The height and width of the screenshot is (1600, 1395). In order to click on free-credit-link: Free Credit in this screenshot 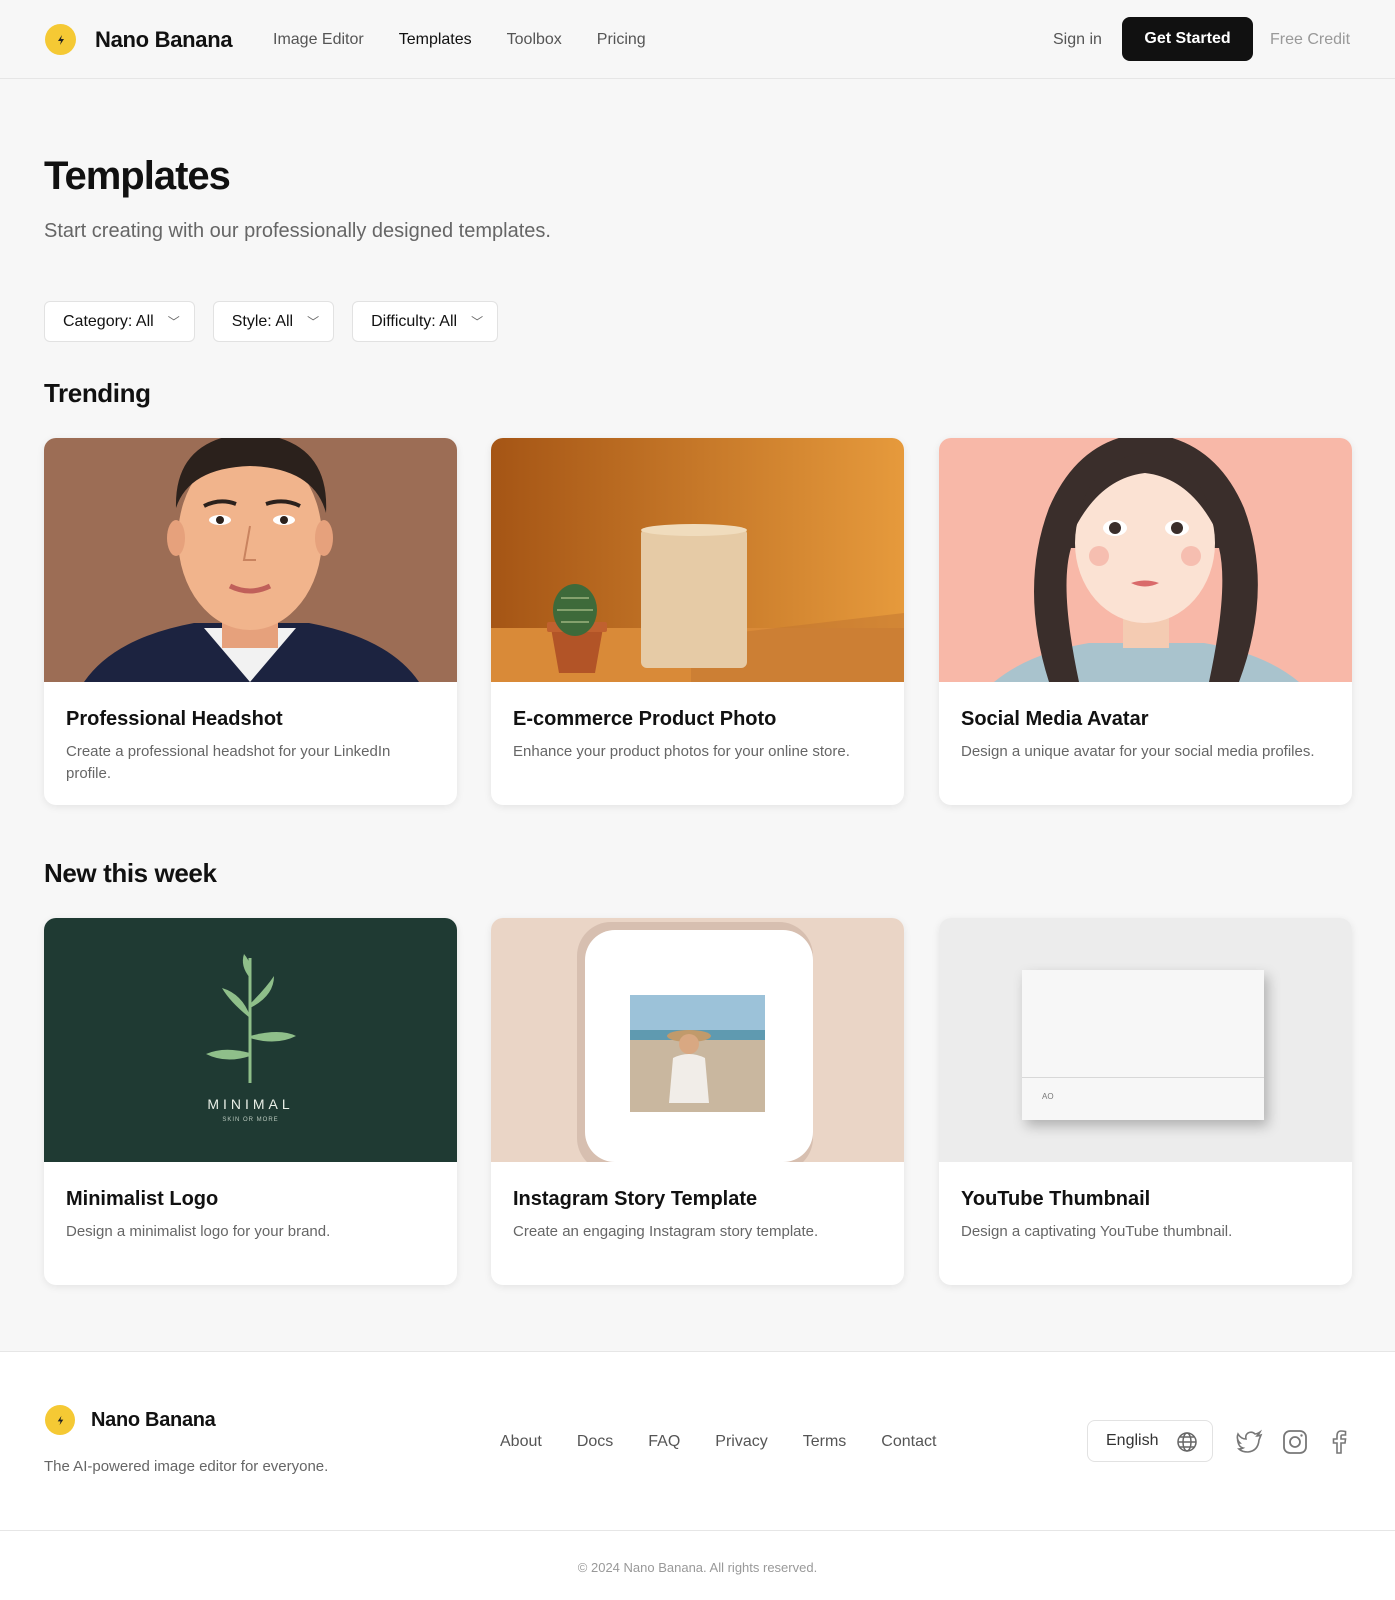, I will do `click(1310, 40)`.